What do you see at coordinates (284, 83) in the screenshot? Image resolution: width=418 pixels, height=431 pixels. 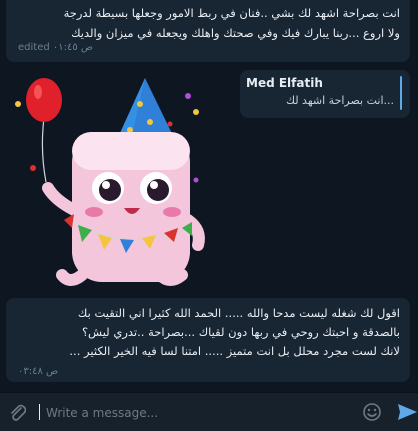 I see `reply-author: Med Elfatih` at bounding box center [284, 83].